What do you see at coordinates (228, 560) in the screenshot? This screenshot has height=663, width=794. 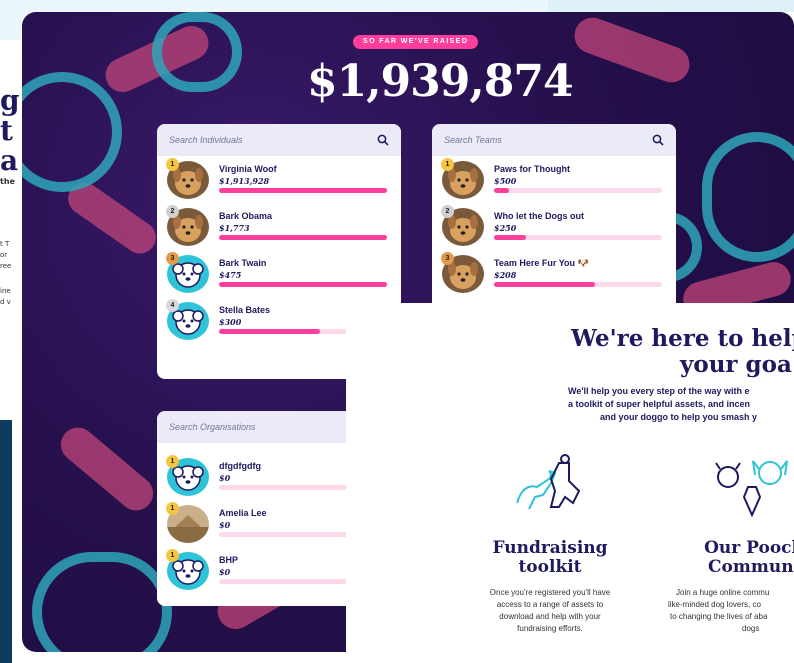 I see `entry-name: BHP` at bounding box center [228, 560].